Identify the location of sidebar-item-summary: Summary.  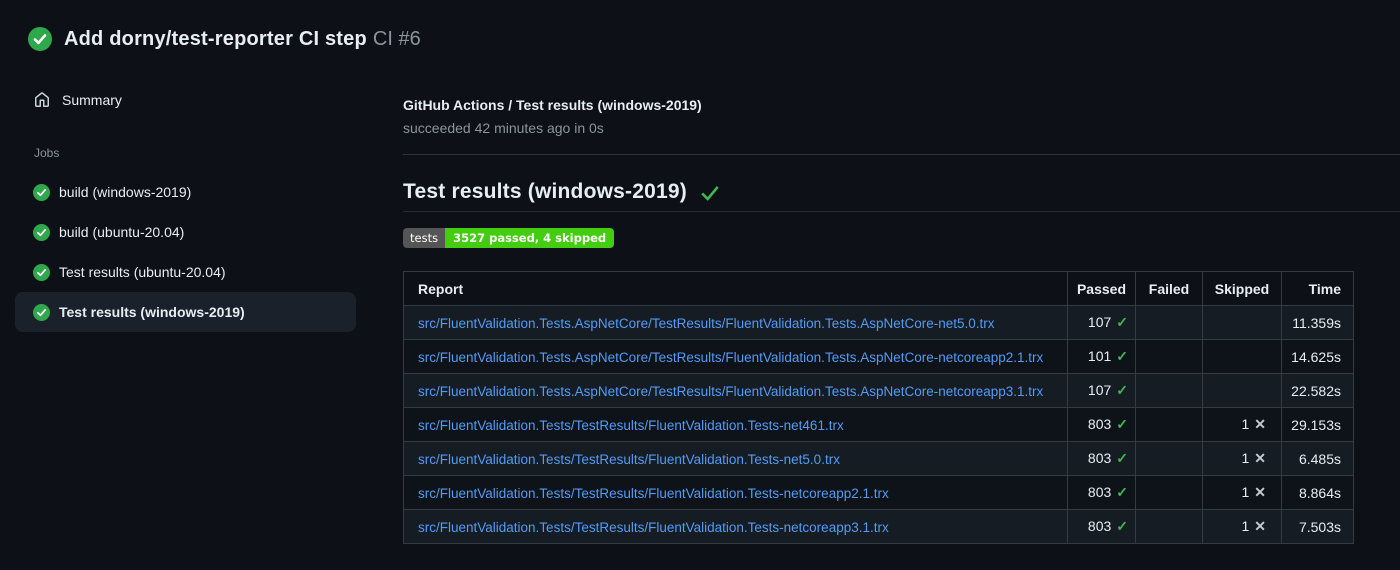
(187, 100).